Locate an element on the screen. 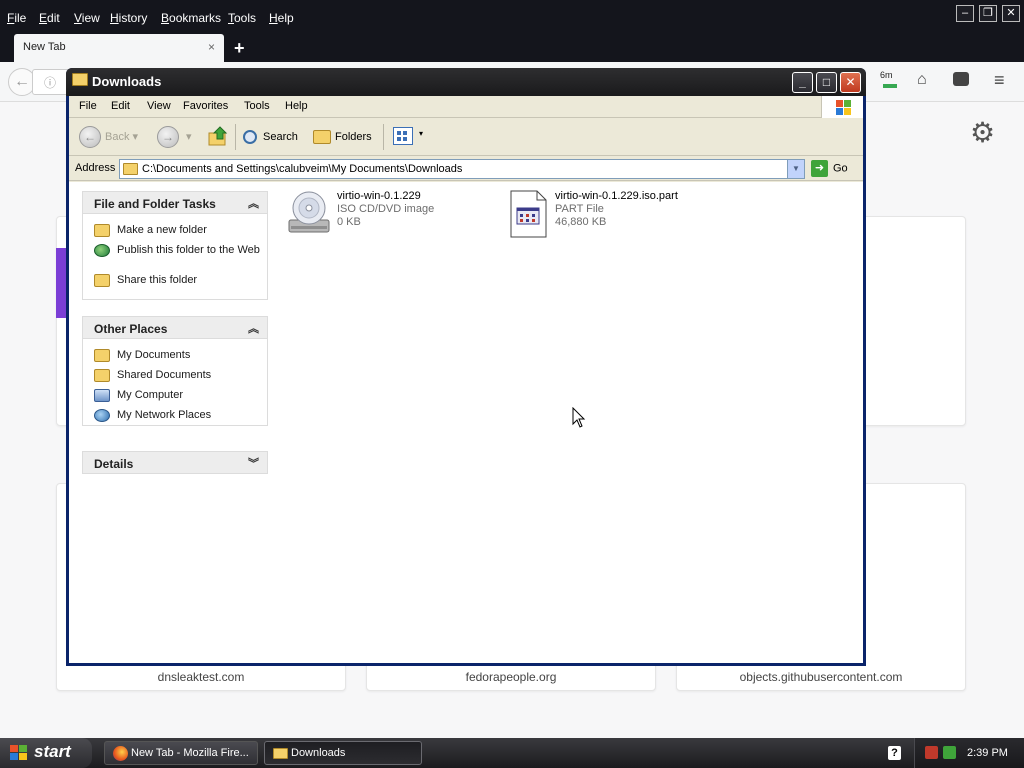  network-status-icon is located at coordinates (949, 752).